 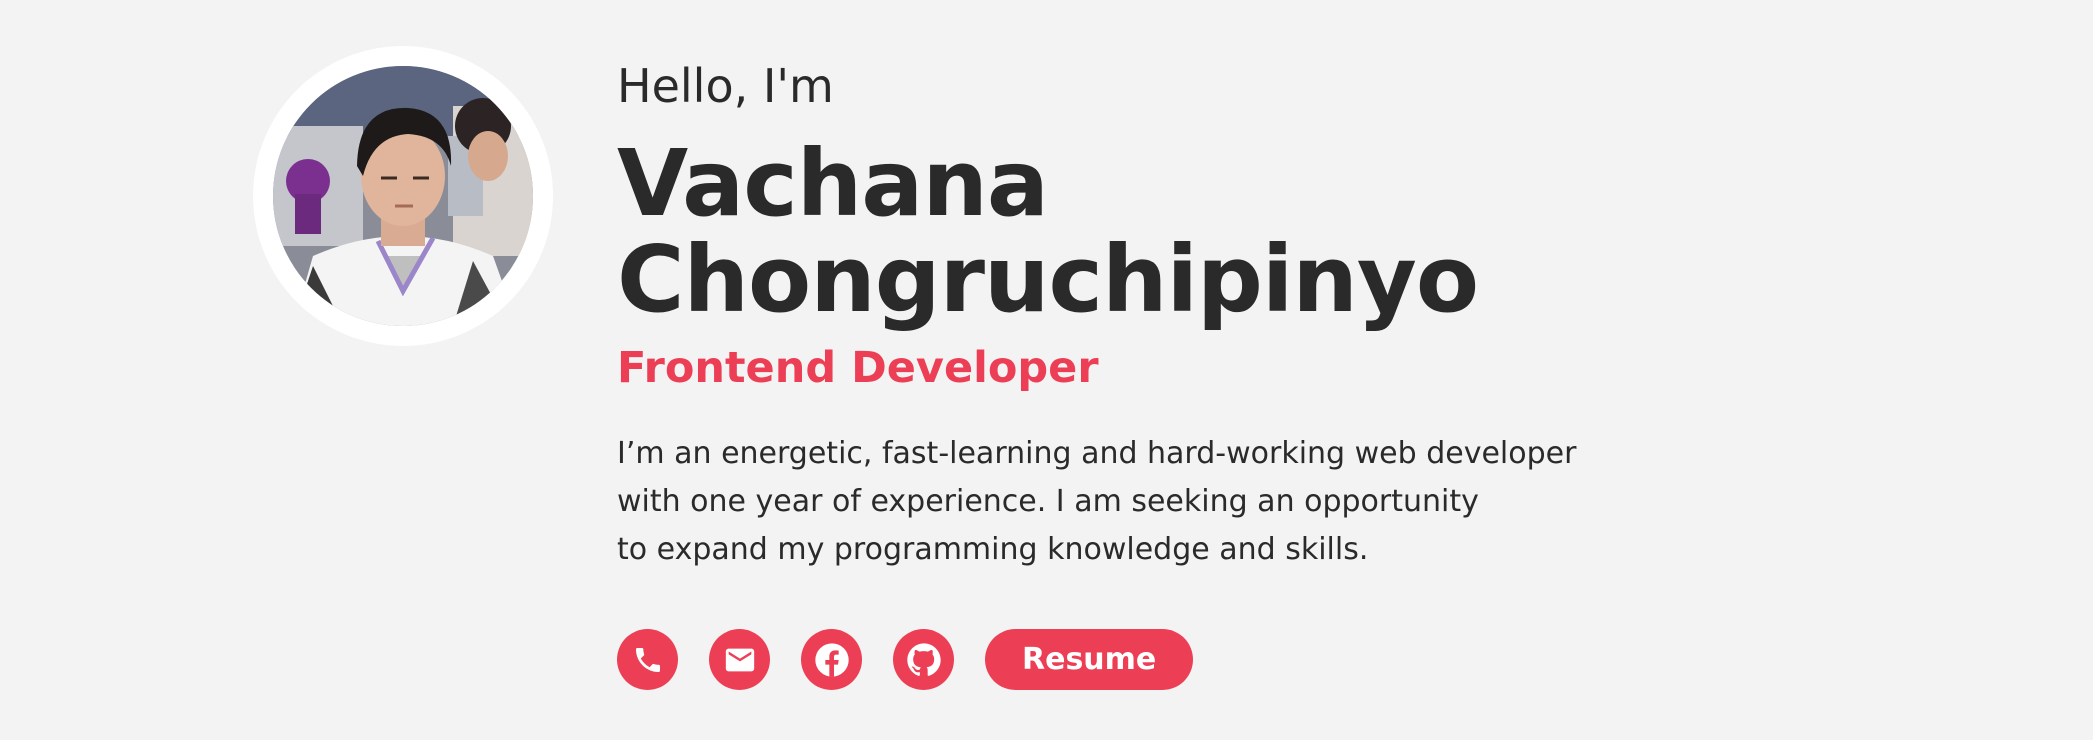 I want to click on full-name-heading: Vachana Chongruchipinyo, so click(x=1167, y=232).